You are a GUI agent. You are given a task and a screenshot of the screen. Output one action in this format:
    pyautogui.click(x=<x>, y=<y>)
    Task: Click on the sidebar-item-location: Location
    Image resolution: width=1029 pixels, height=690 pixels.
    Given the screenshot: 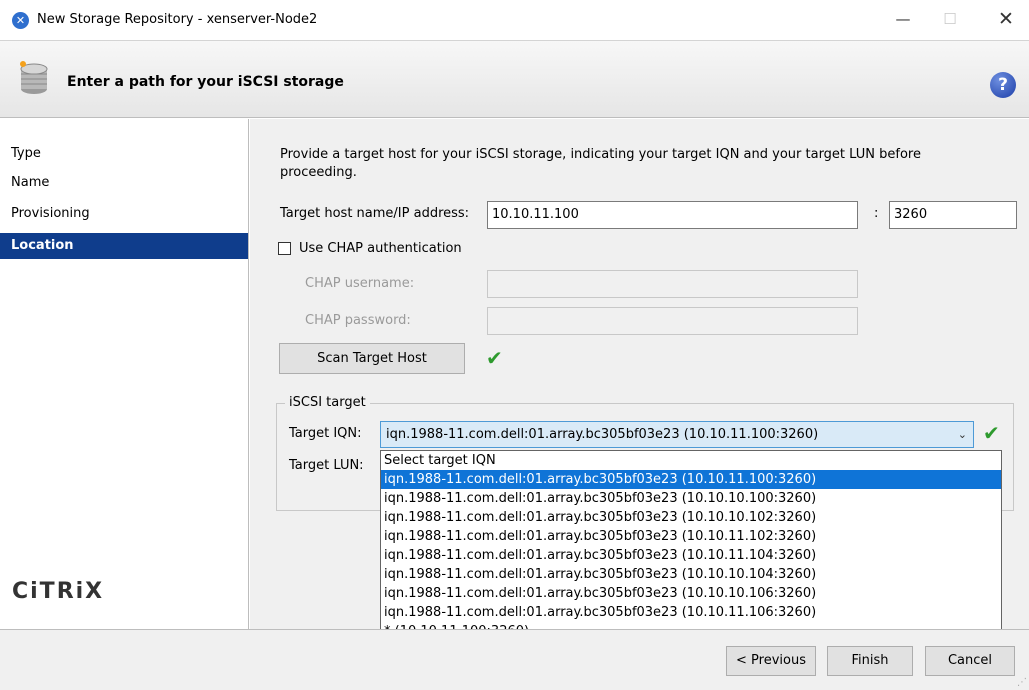 What is the action you would take?
    pyautogui.click(x=124, y=246)
    